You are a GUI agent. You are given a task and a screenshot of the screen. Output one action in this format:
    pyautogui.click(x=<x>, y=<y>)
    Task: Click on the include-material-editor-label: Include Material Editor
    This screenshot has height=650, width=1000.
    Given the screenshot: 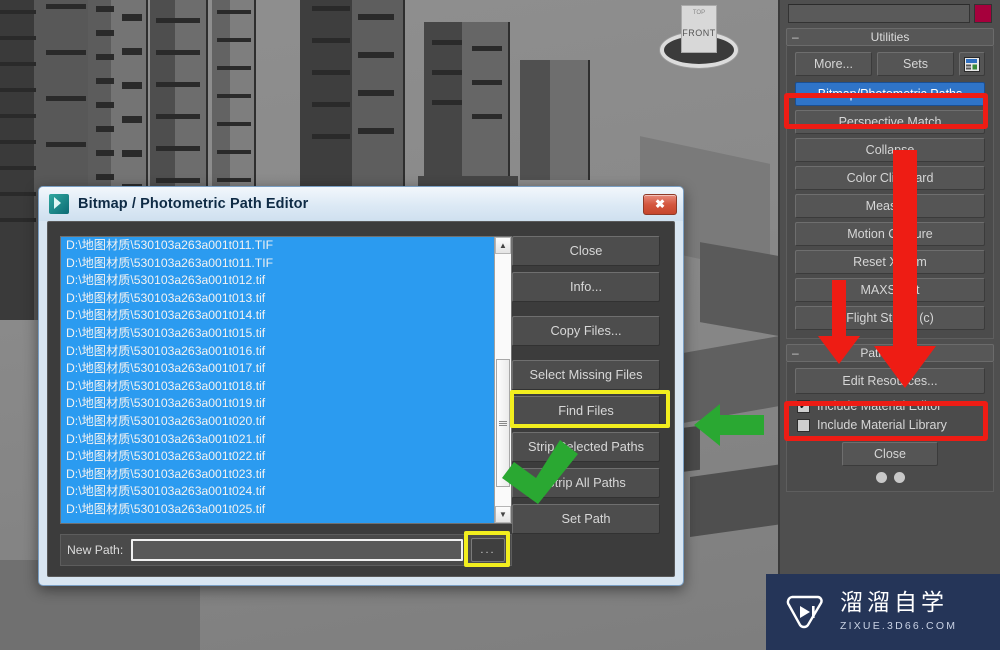 What is the action you would take?
    pyautogui.click(x=879, y=406)
    